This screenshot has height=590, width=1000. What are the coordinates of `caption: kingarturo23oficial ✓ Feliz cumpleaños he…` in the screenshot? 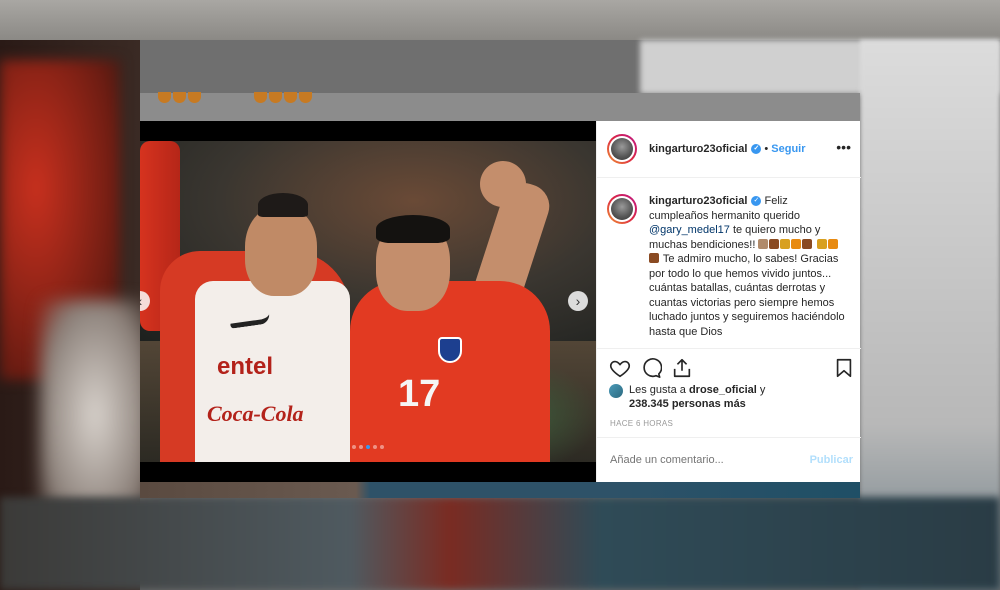 It's located at (749, 271).